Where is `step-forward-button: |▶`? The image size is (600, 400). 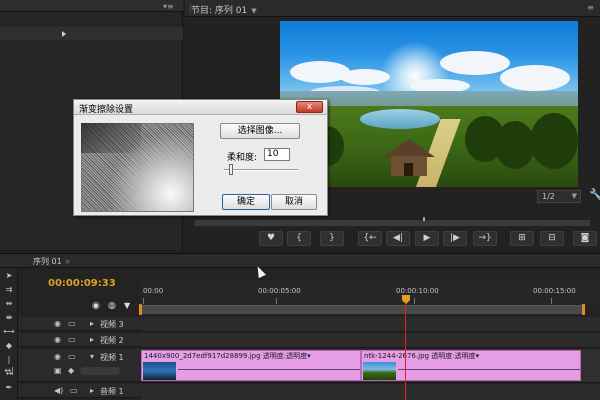
step-forward-button: |▶ is located at coordinates (455, 238).